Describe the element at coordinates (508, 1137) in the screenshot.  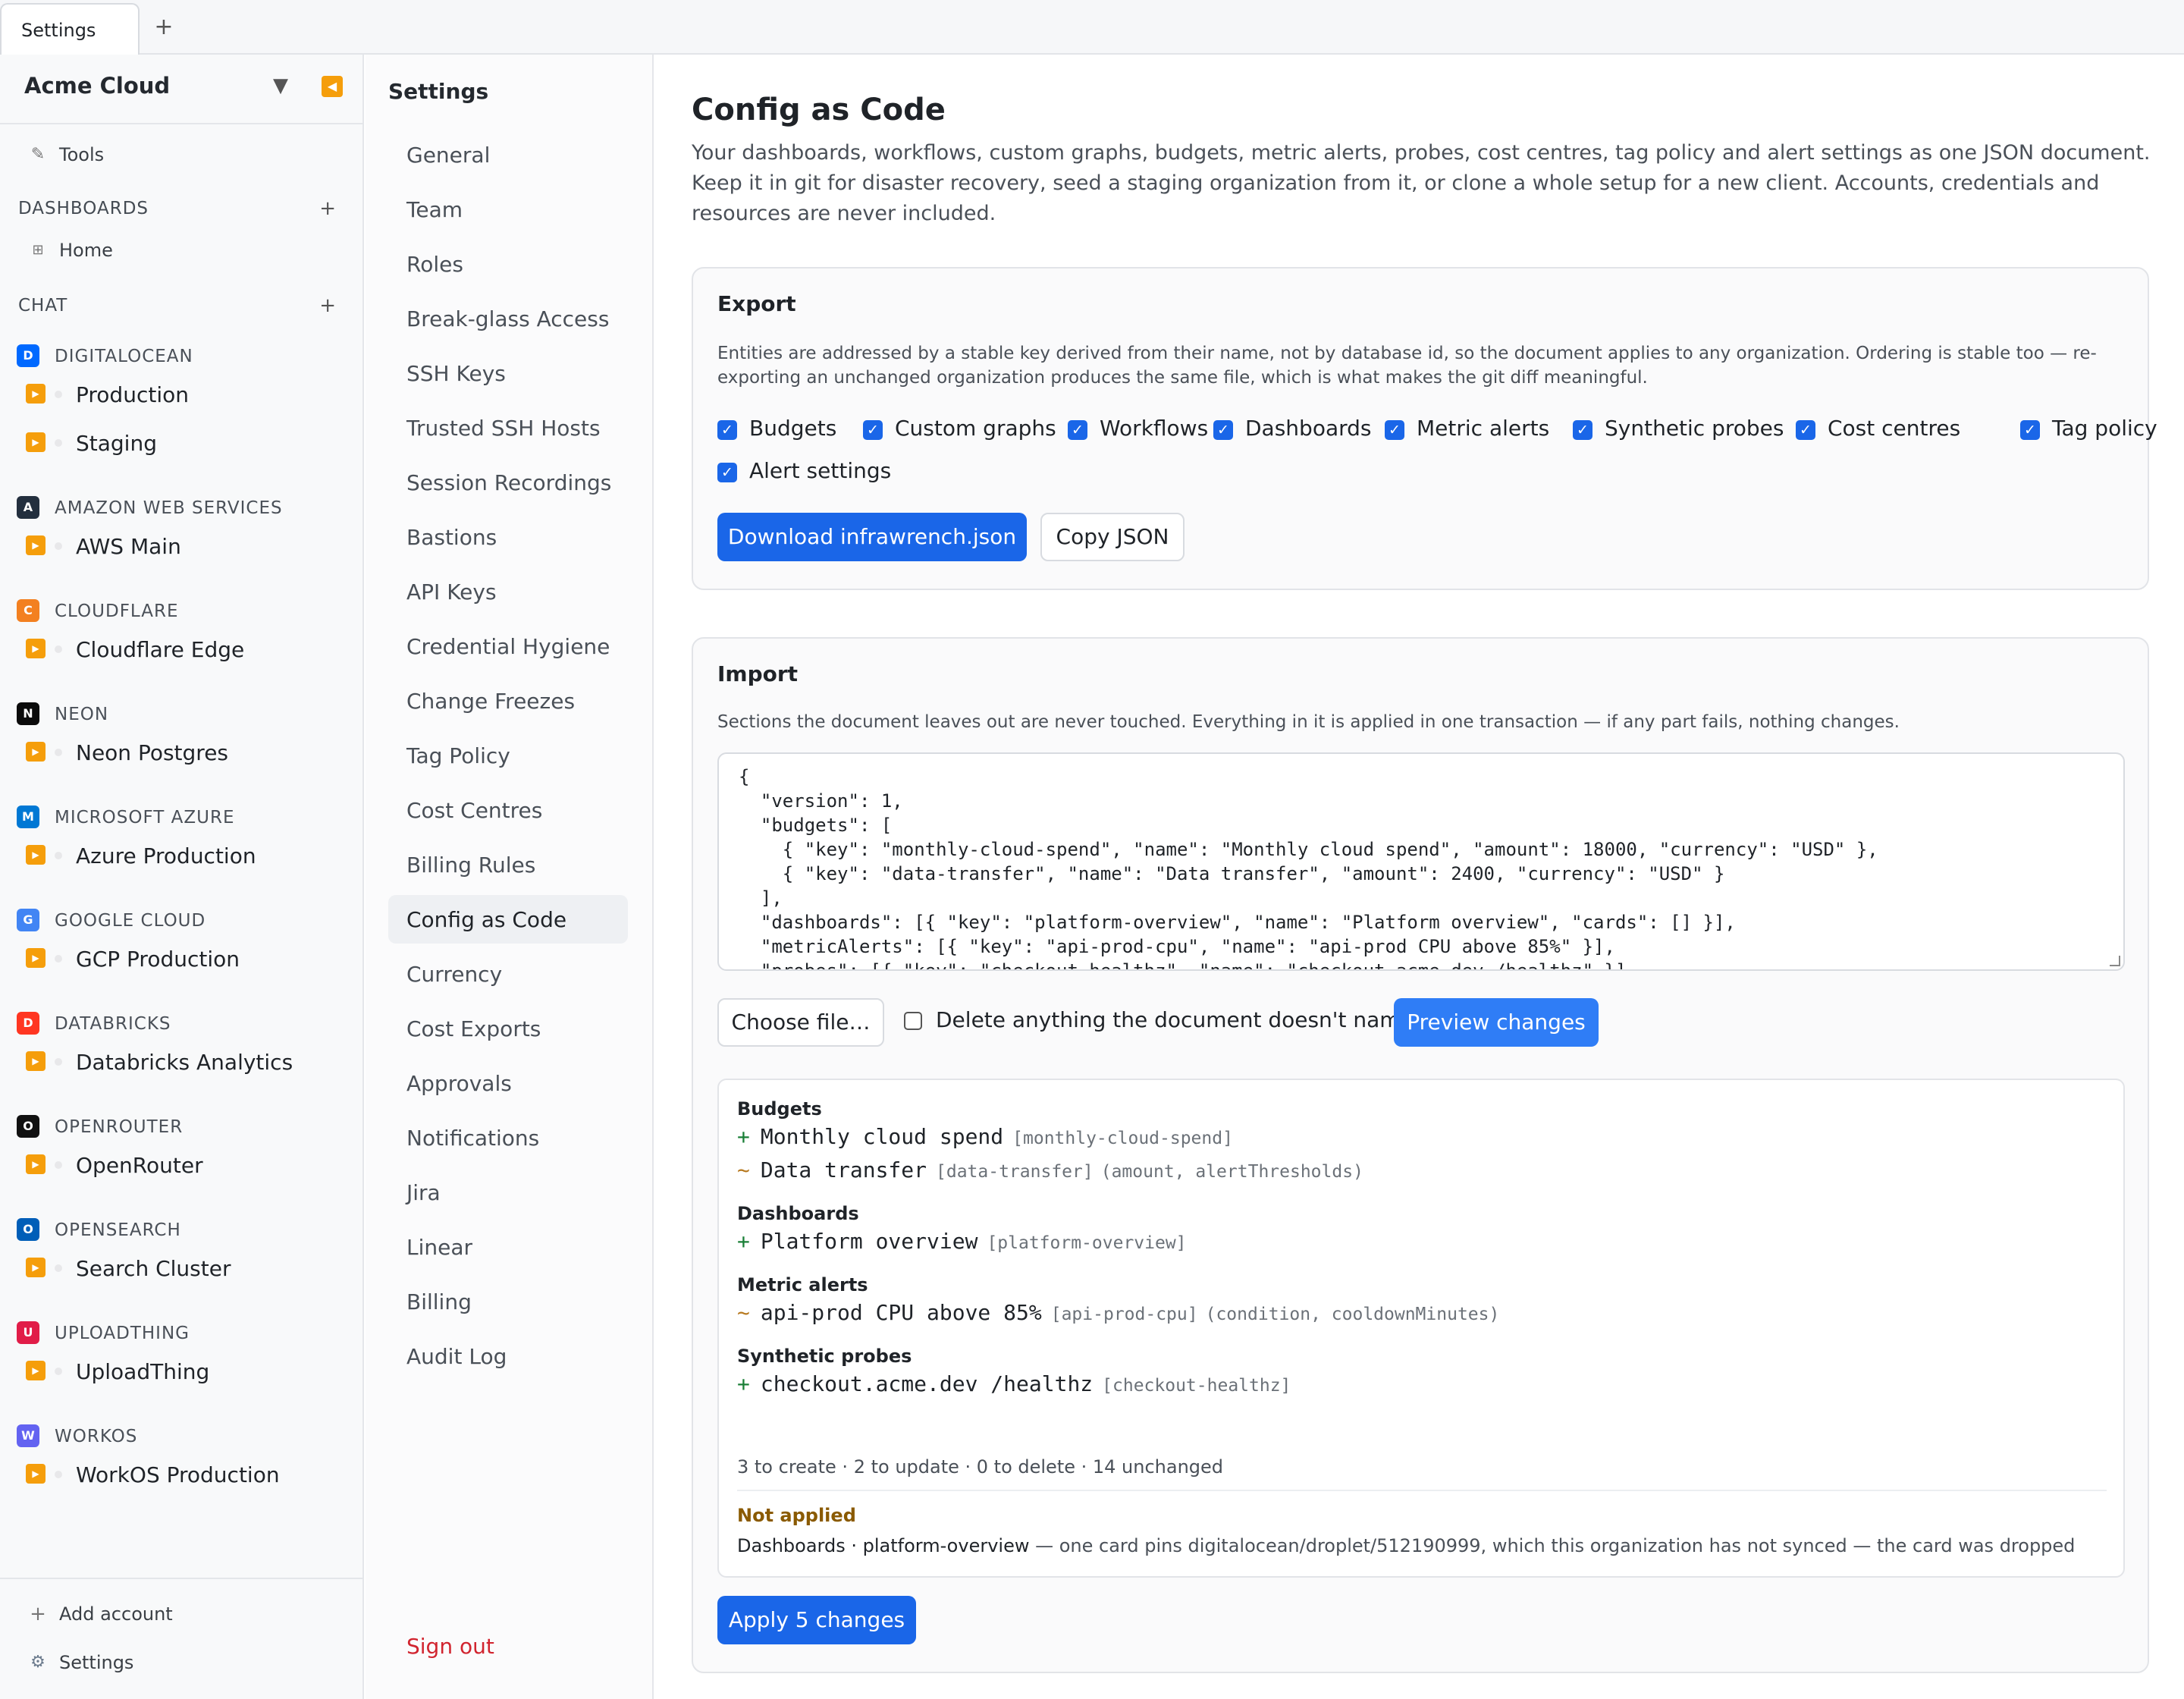
I see `settings-nav-item: Notifications` at that location.